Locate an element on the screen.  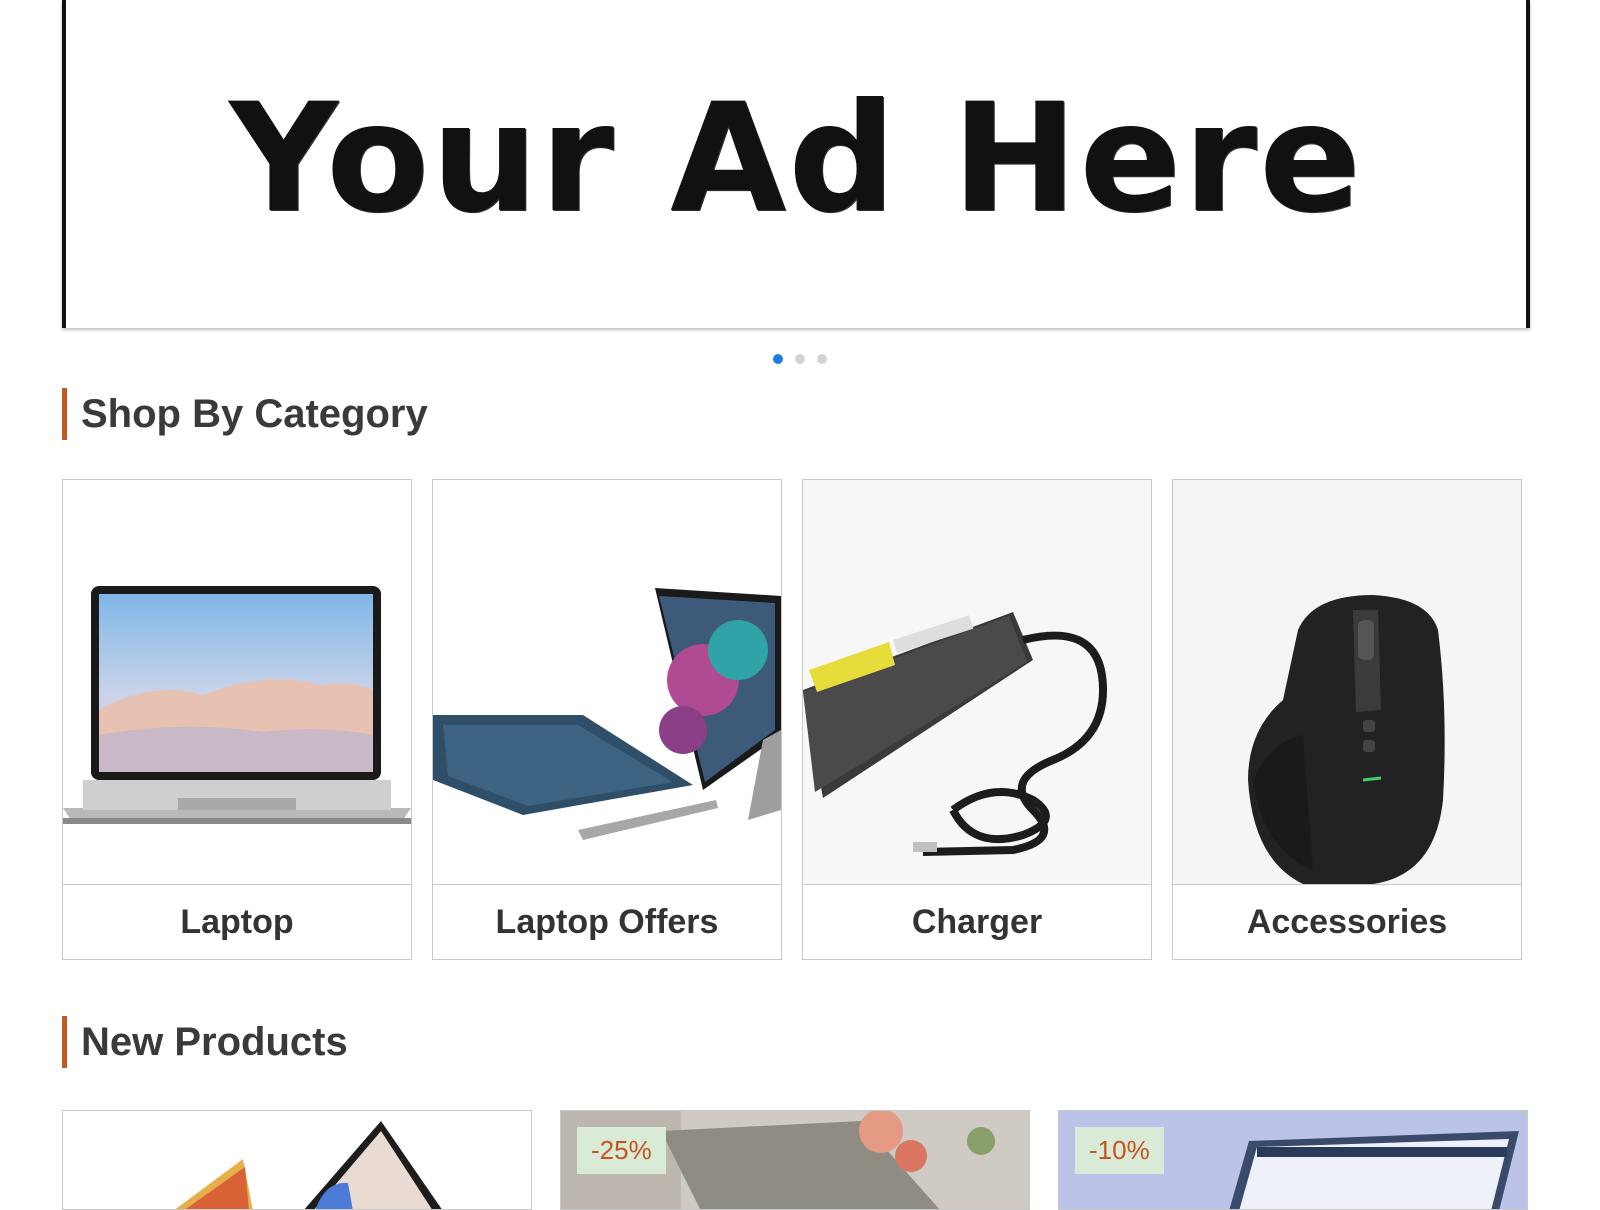
category-card-charger: Charger is located at coordinates (977, 719).